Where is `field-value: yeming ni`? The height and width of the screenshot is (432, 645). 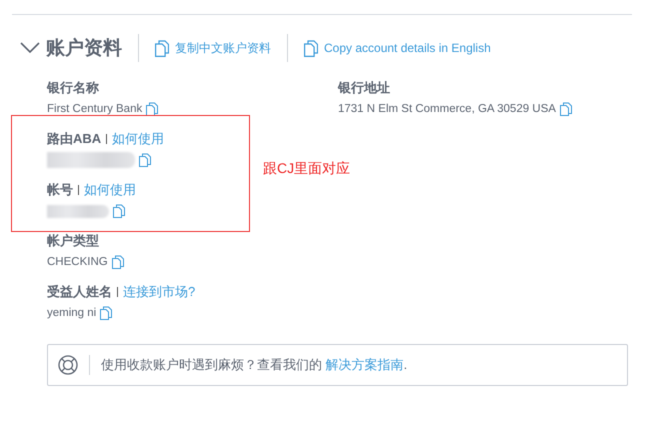
field-value: yeming ni is located at coordinates (71, 313).